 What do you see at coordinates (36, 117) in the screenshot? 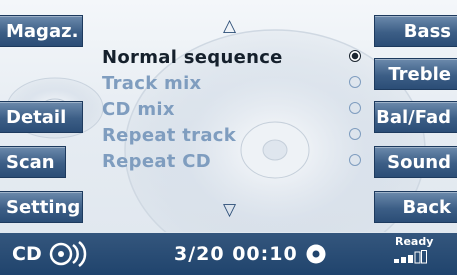
I see `detail-button-label: Detail` at bounding box center [36, 117].